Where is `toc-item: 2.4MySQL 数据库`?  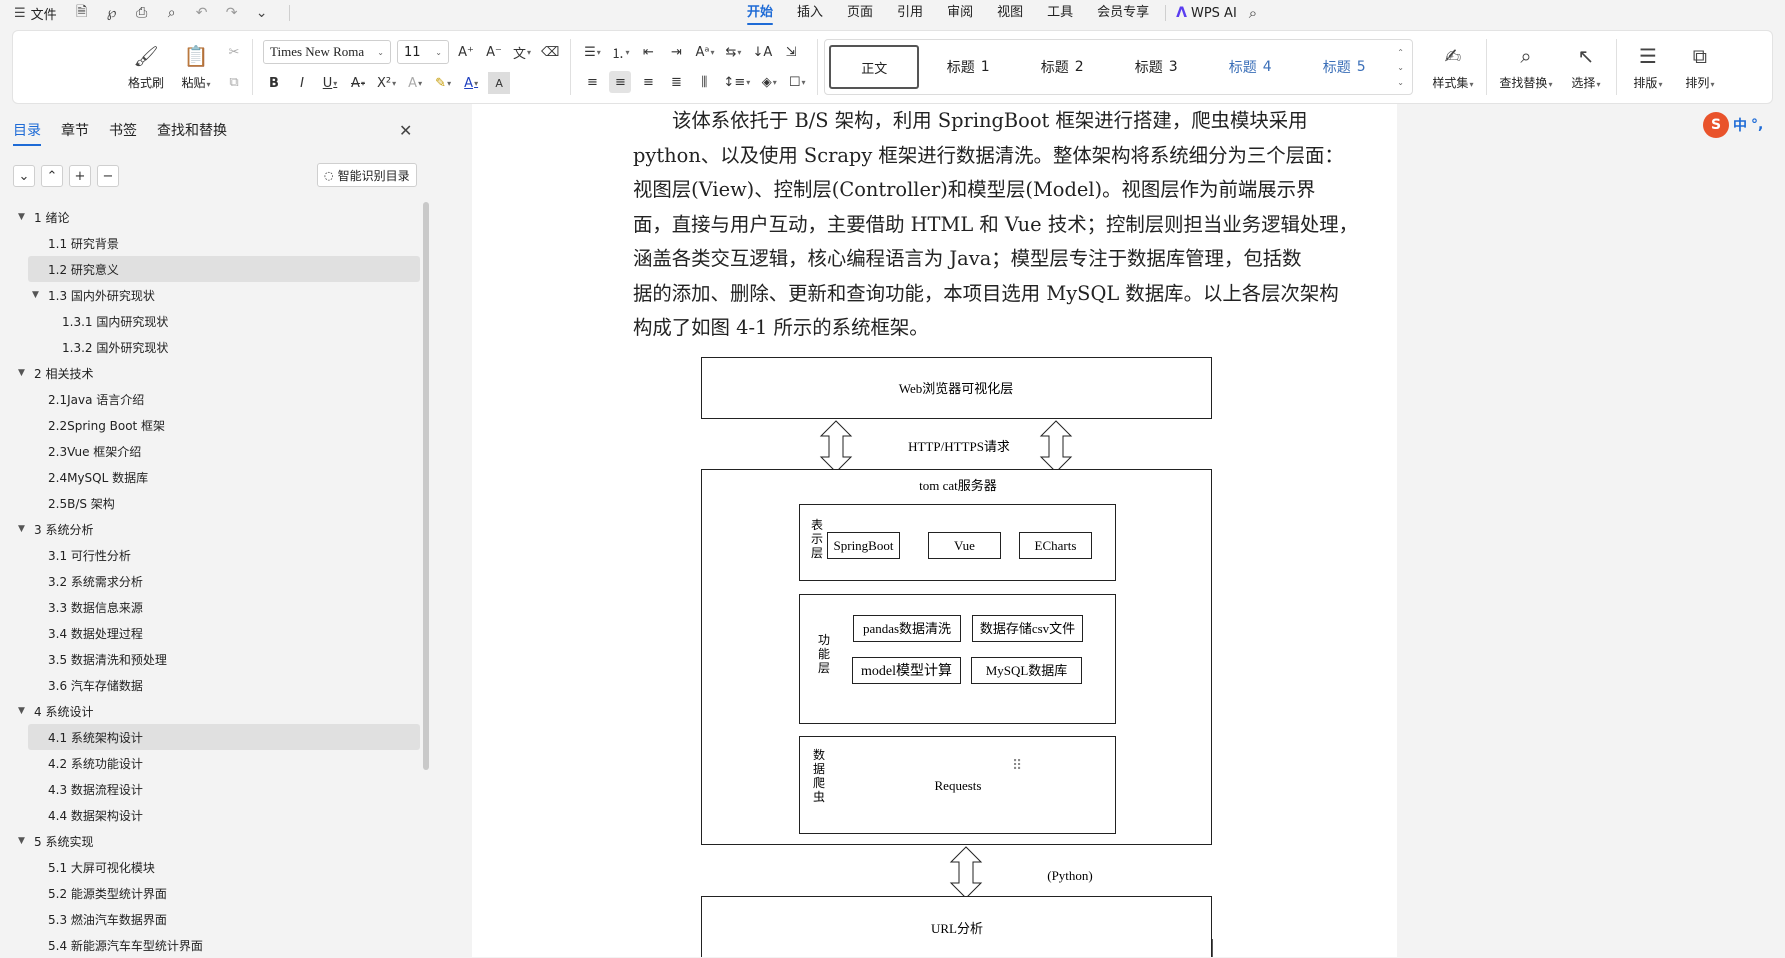 toc-item: 2.4MySQL 数据库 is located at coordinates (224, 477).